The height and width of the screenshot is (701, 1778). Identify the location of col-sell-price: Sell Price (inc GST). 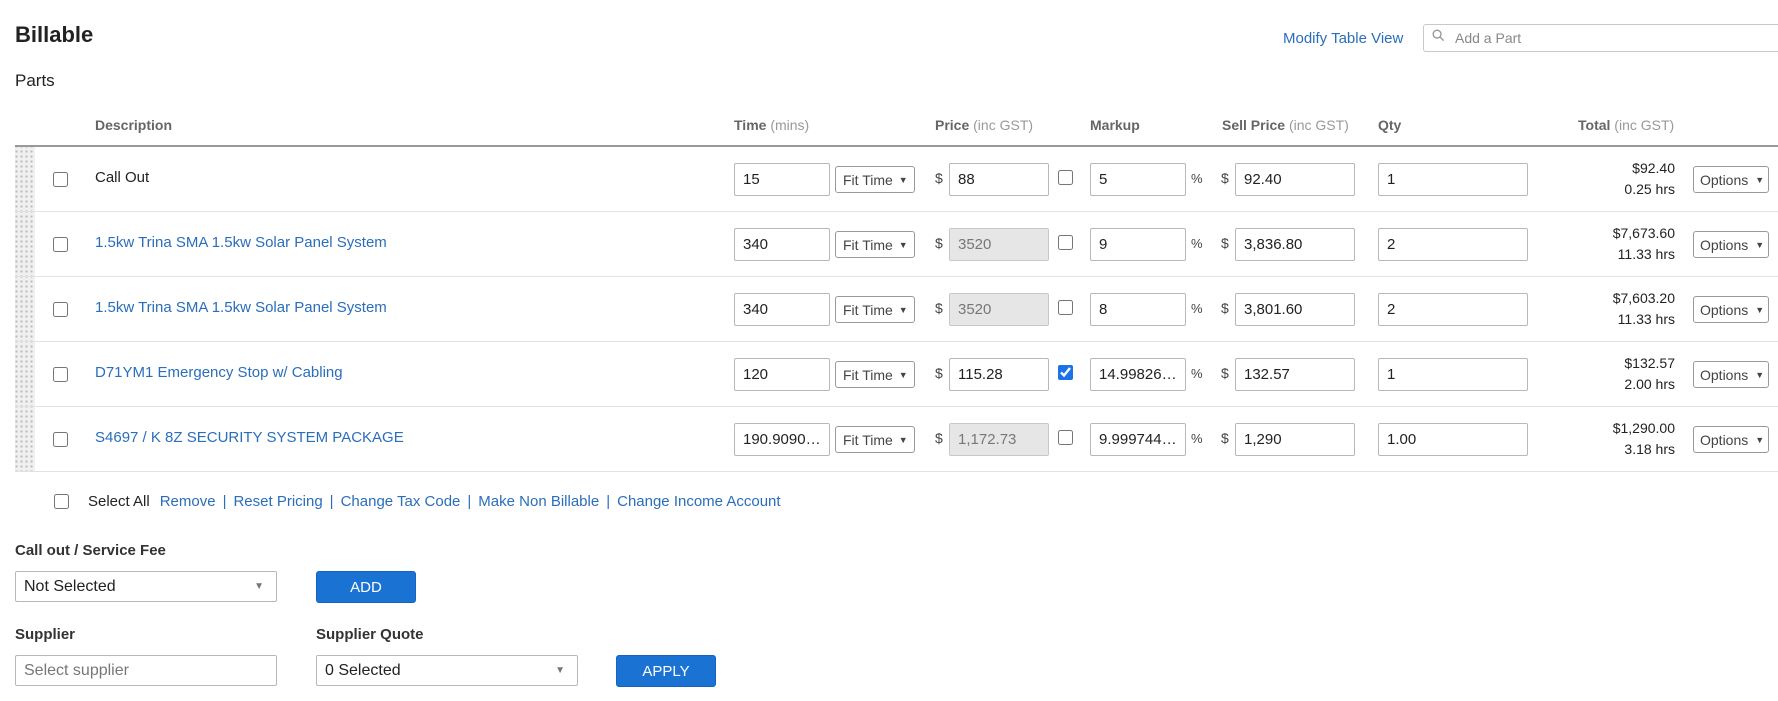
(1285, 125).